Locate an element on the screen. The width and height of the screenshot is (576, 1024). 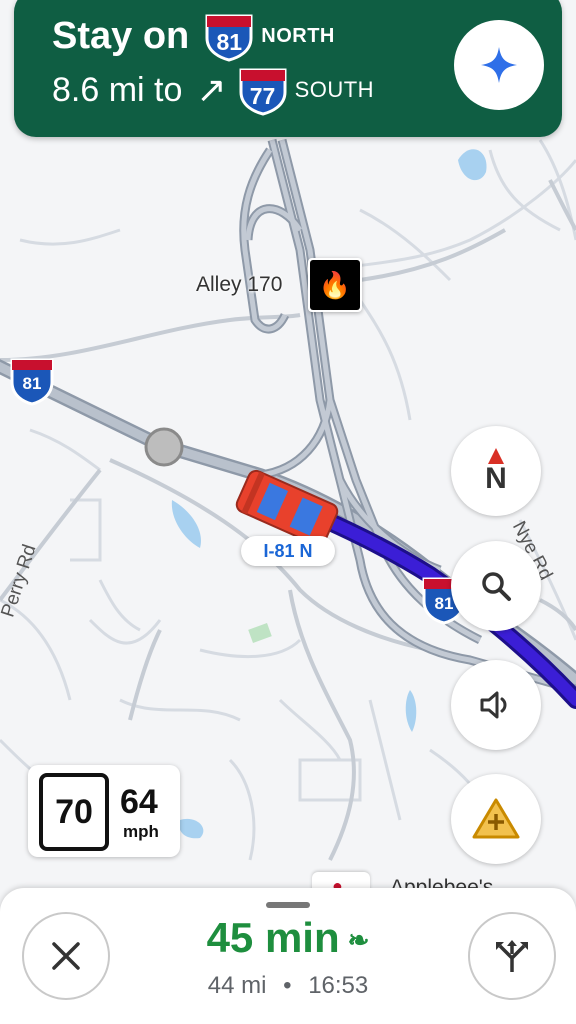
alley-170-poi-icon: 🔥 is located at coordinates (335, 285).